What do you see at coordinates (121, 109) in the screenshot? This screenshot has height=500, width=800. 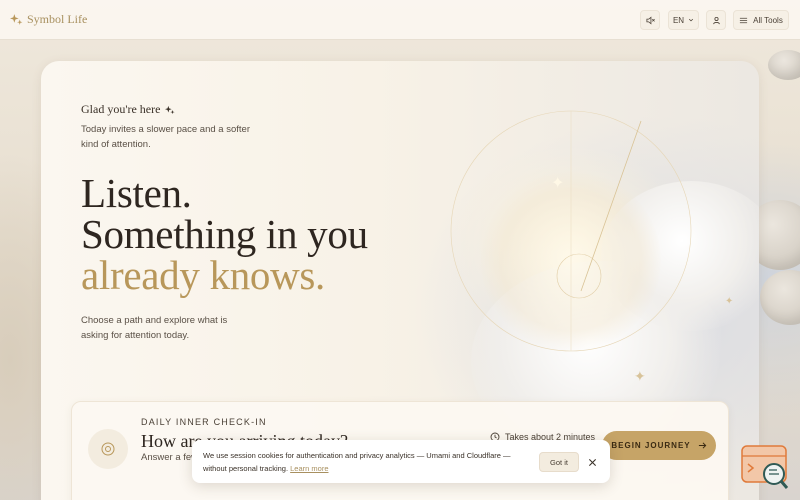 I see `greeting-text: Glad you're here` at bounding box center [121, 109].